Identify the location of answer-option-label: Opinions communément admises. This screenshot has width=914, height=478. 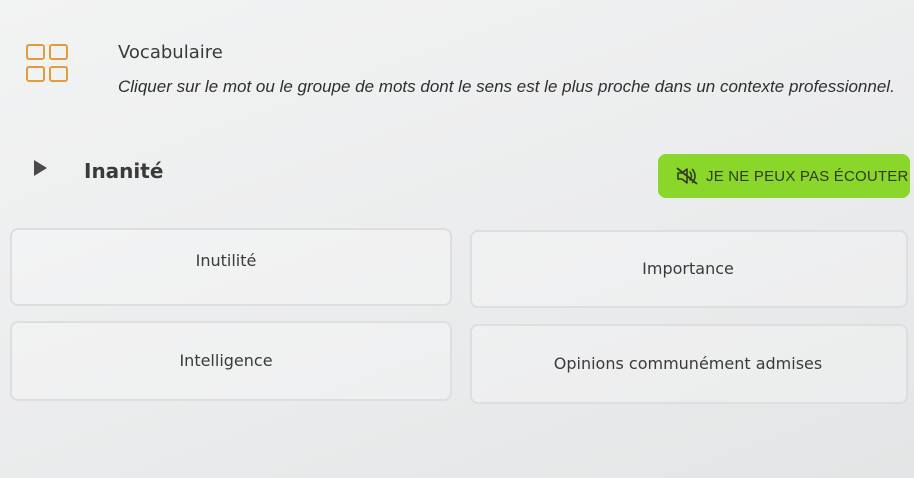
(688, 363).